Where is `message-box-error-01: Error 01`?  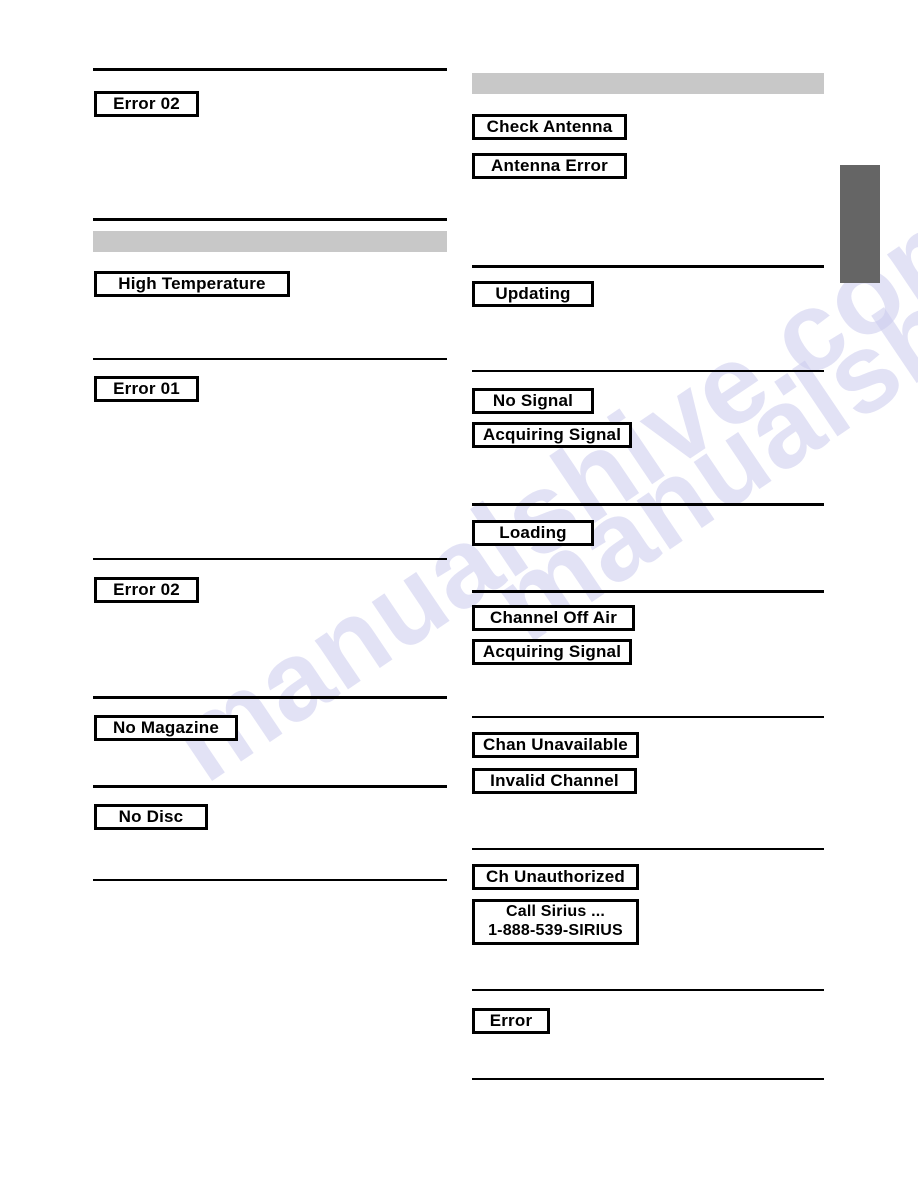 message-box-error-01: Error 01 is located at coordinates (146, 389).